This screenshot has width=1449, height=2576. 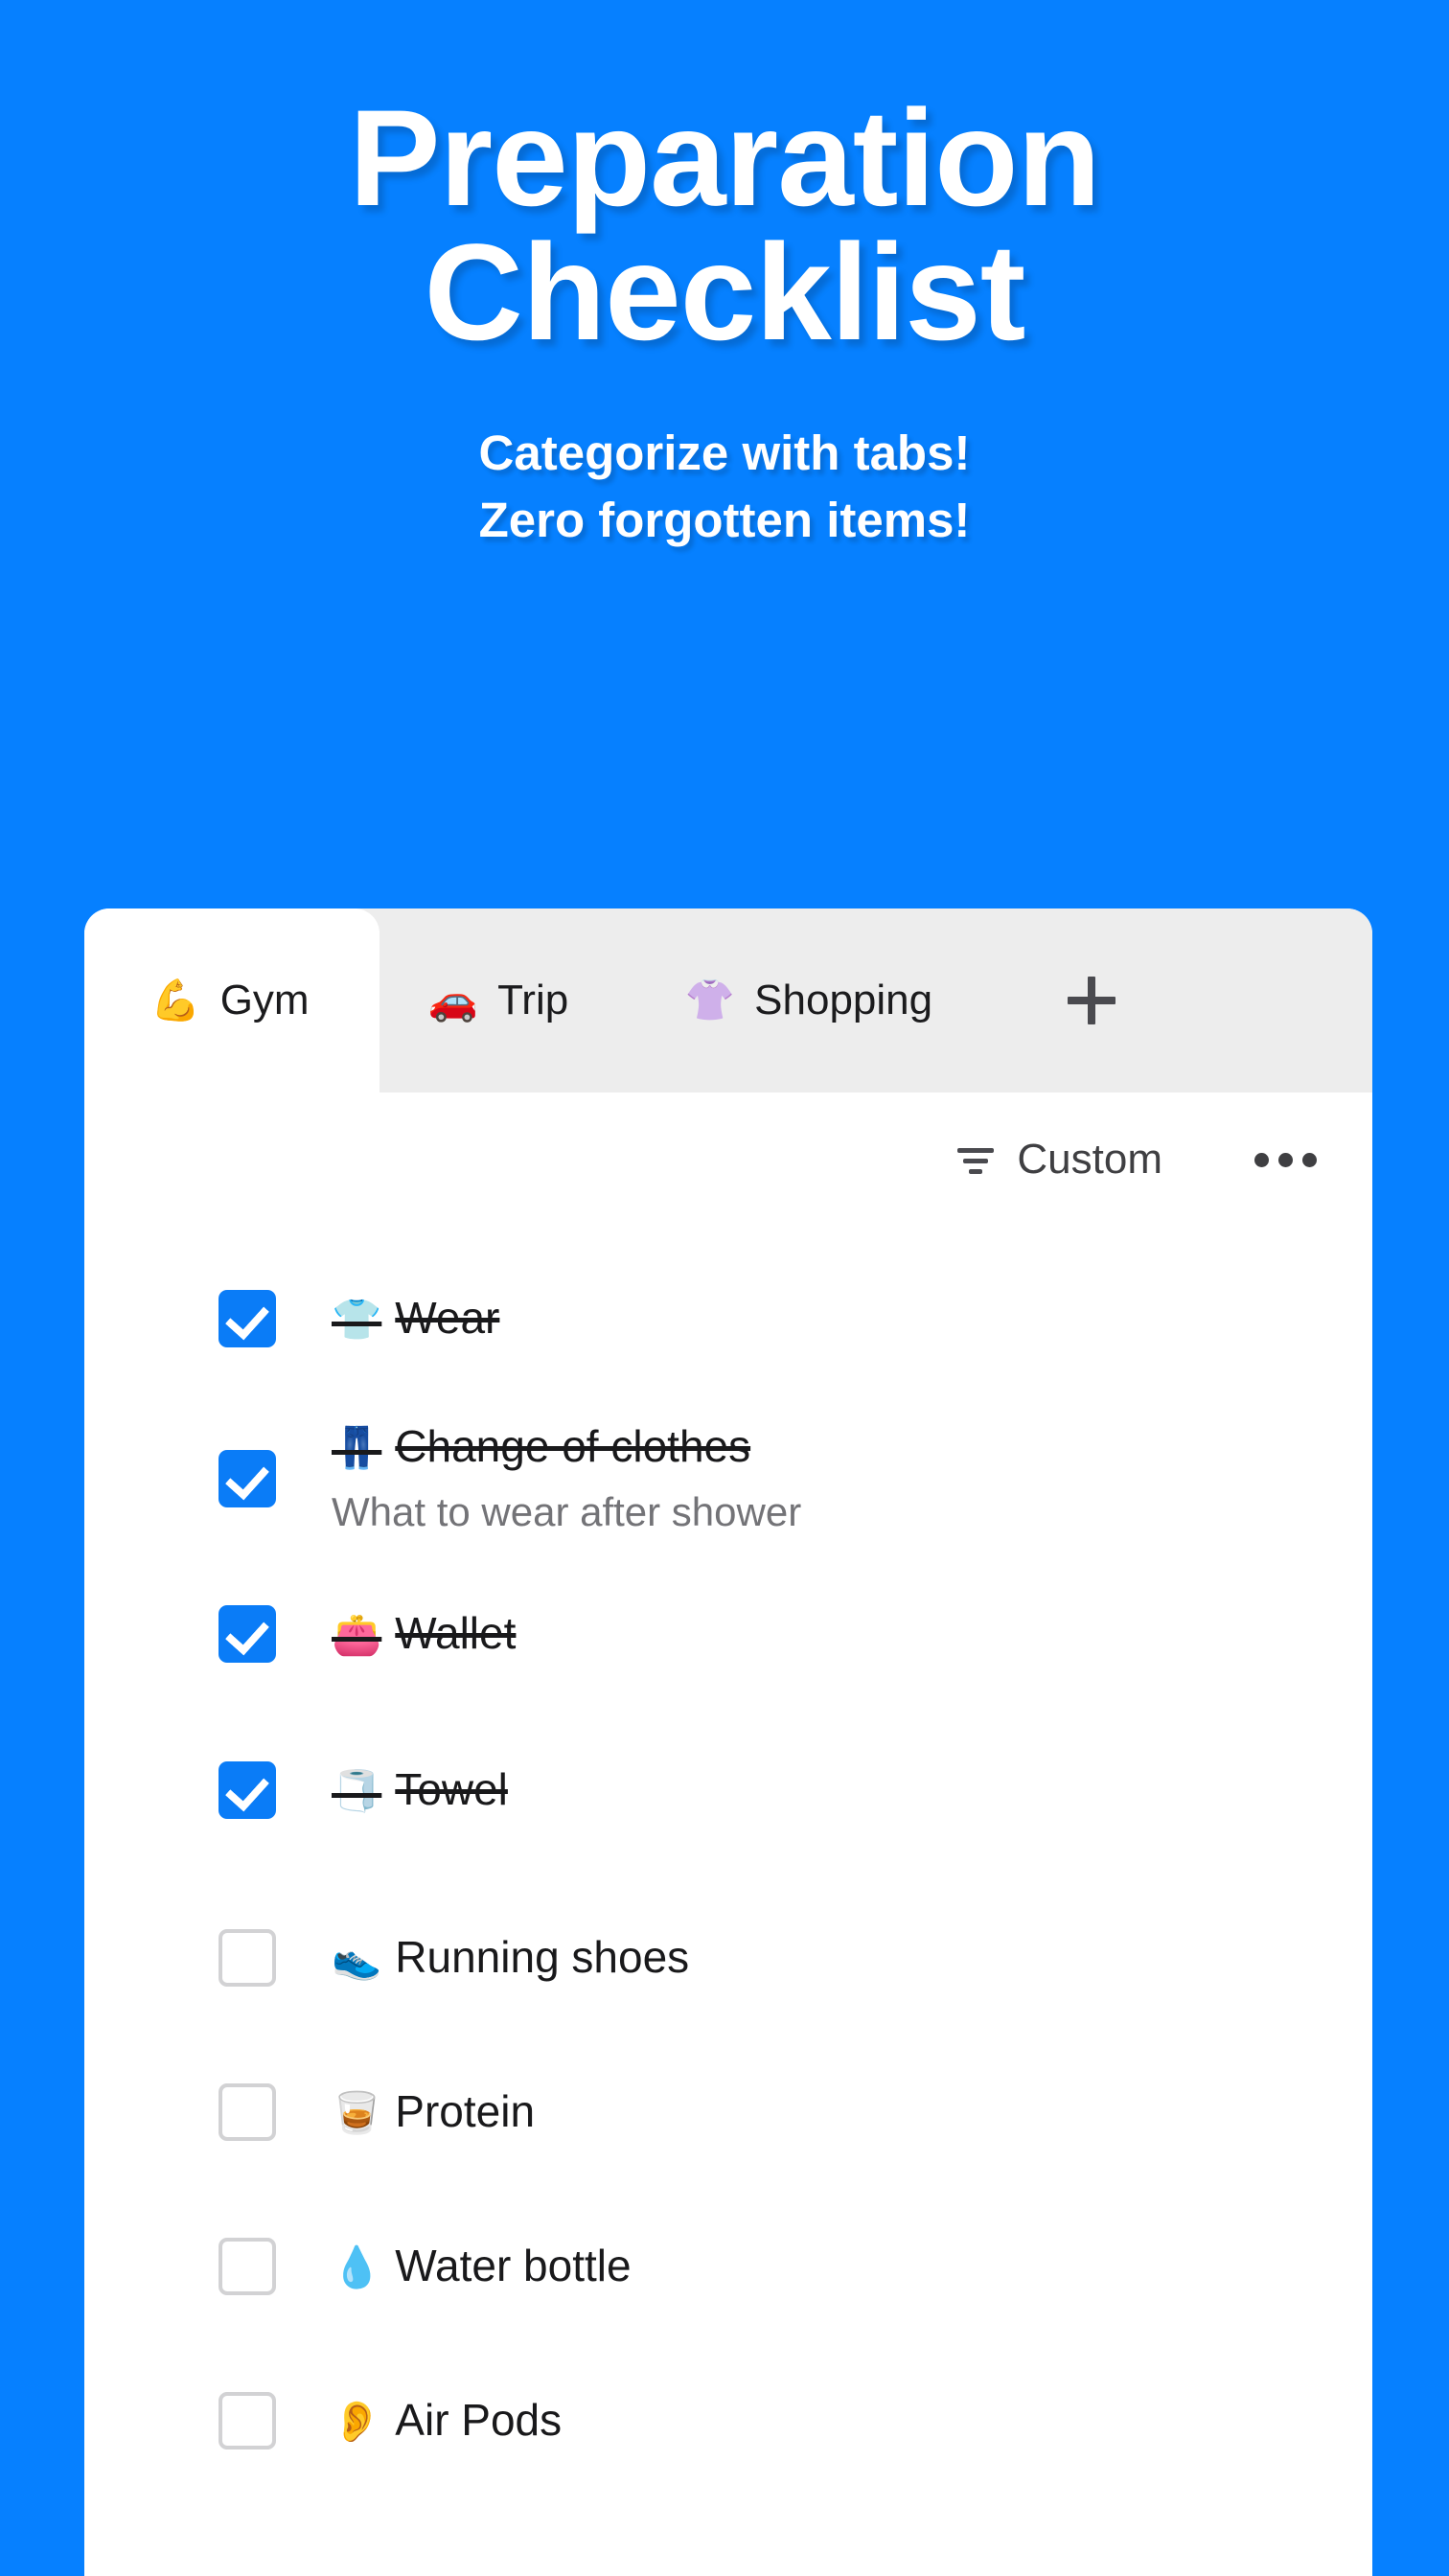 What do you see at coordinates (728, 1159) in the screenshot?
I see `list-toolbar: Custom` at bounding box center [728, 1159].